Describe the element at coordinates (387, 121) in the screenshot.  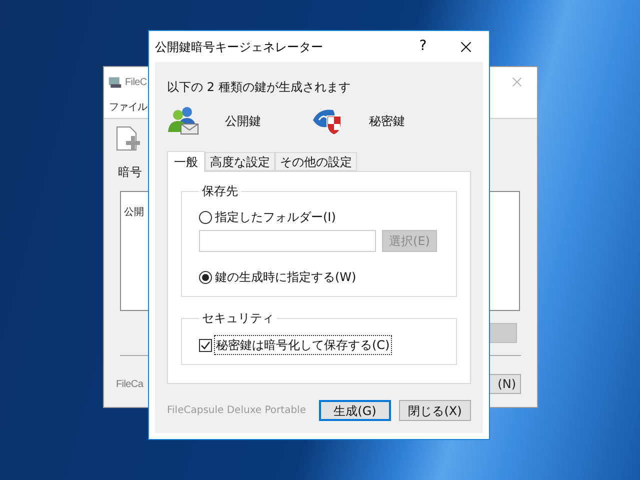
I see `key-label: 秘密鍵` at that location.